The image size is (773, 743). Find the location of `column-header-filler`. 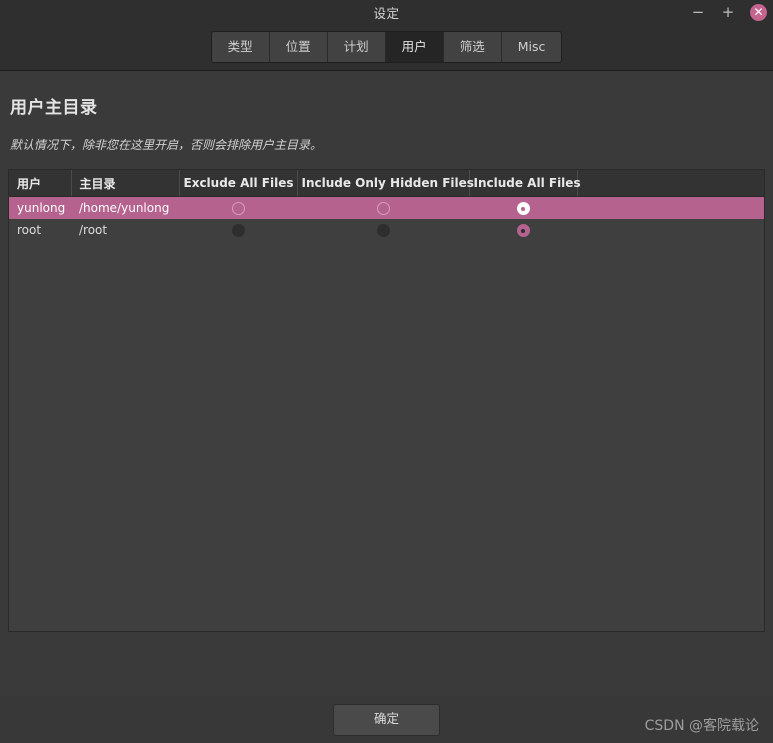

column-header-filler is located at coordinates (670, 183).